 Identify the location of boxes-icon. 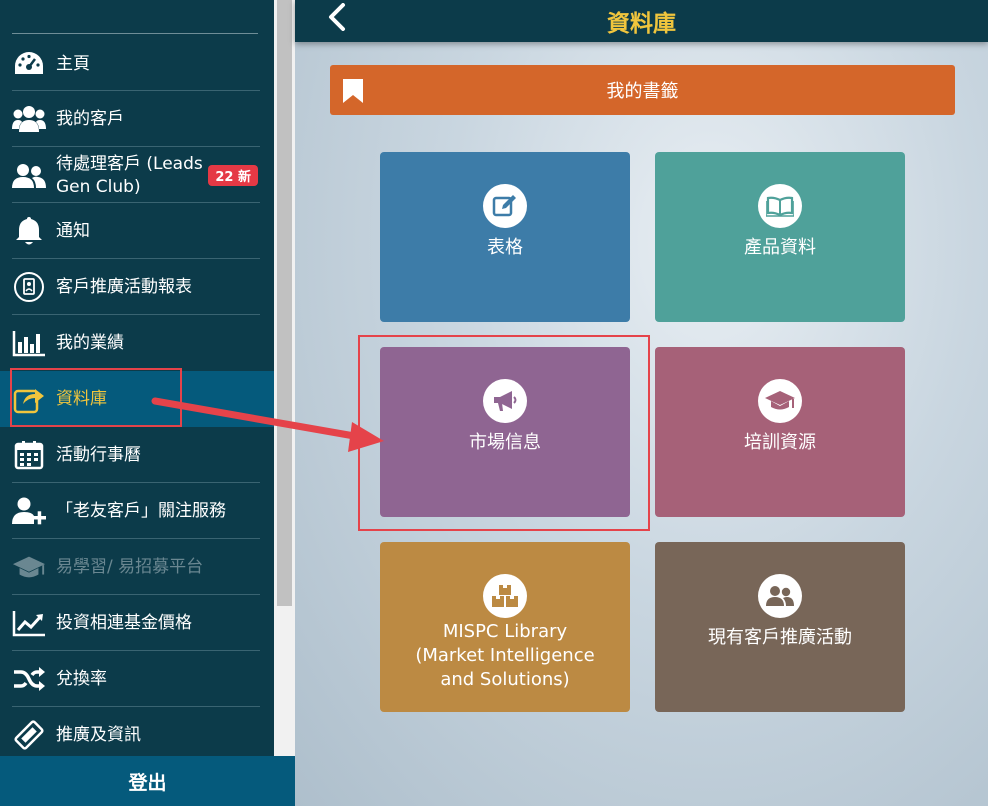
(505, 596).